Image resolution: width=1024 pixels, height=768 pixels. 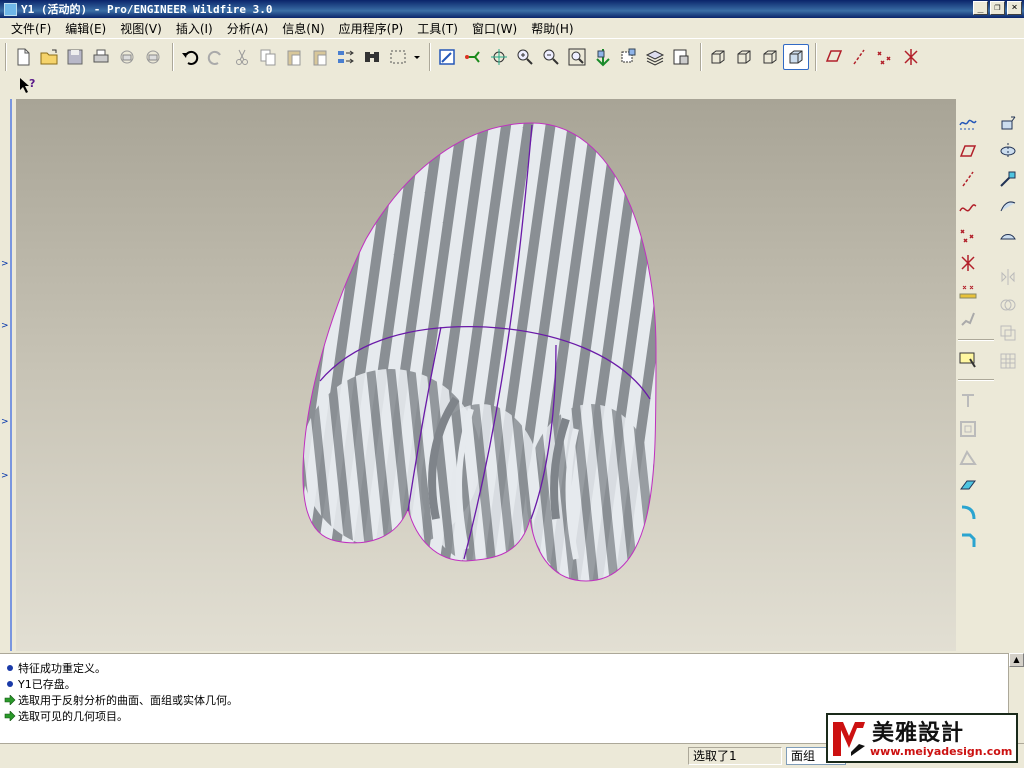 What do you see at coordinates (551, 57) in the screenshot?
I see `zoom-out-icon` at bounding box center [551, 57].